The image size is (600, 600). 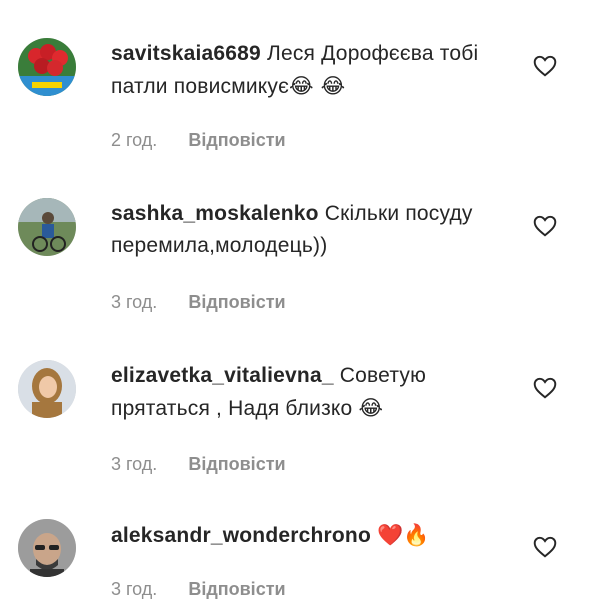 I want to click on girl-avatar-icon, so click(x=47, y=389).